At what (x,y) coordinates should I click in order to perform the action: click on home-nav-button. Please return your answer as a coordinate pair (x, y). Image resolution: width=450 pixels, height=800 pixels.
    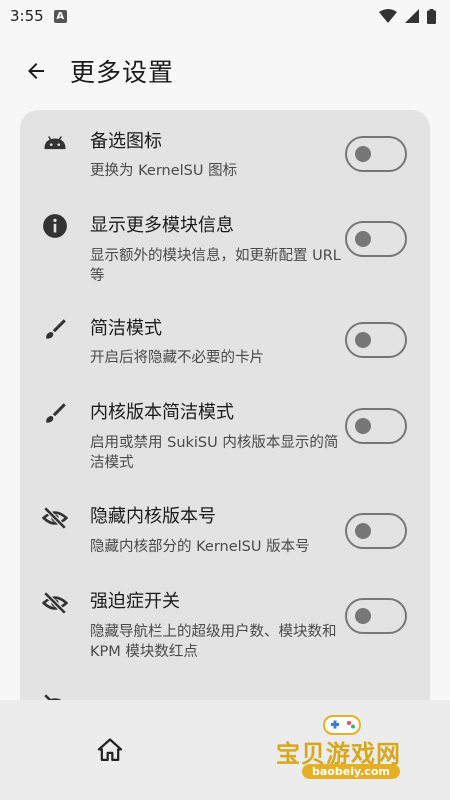
    Looking at the image, I should click on (110, 750).